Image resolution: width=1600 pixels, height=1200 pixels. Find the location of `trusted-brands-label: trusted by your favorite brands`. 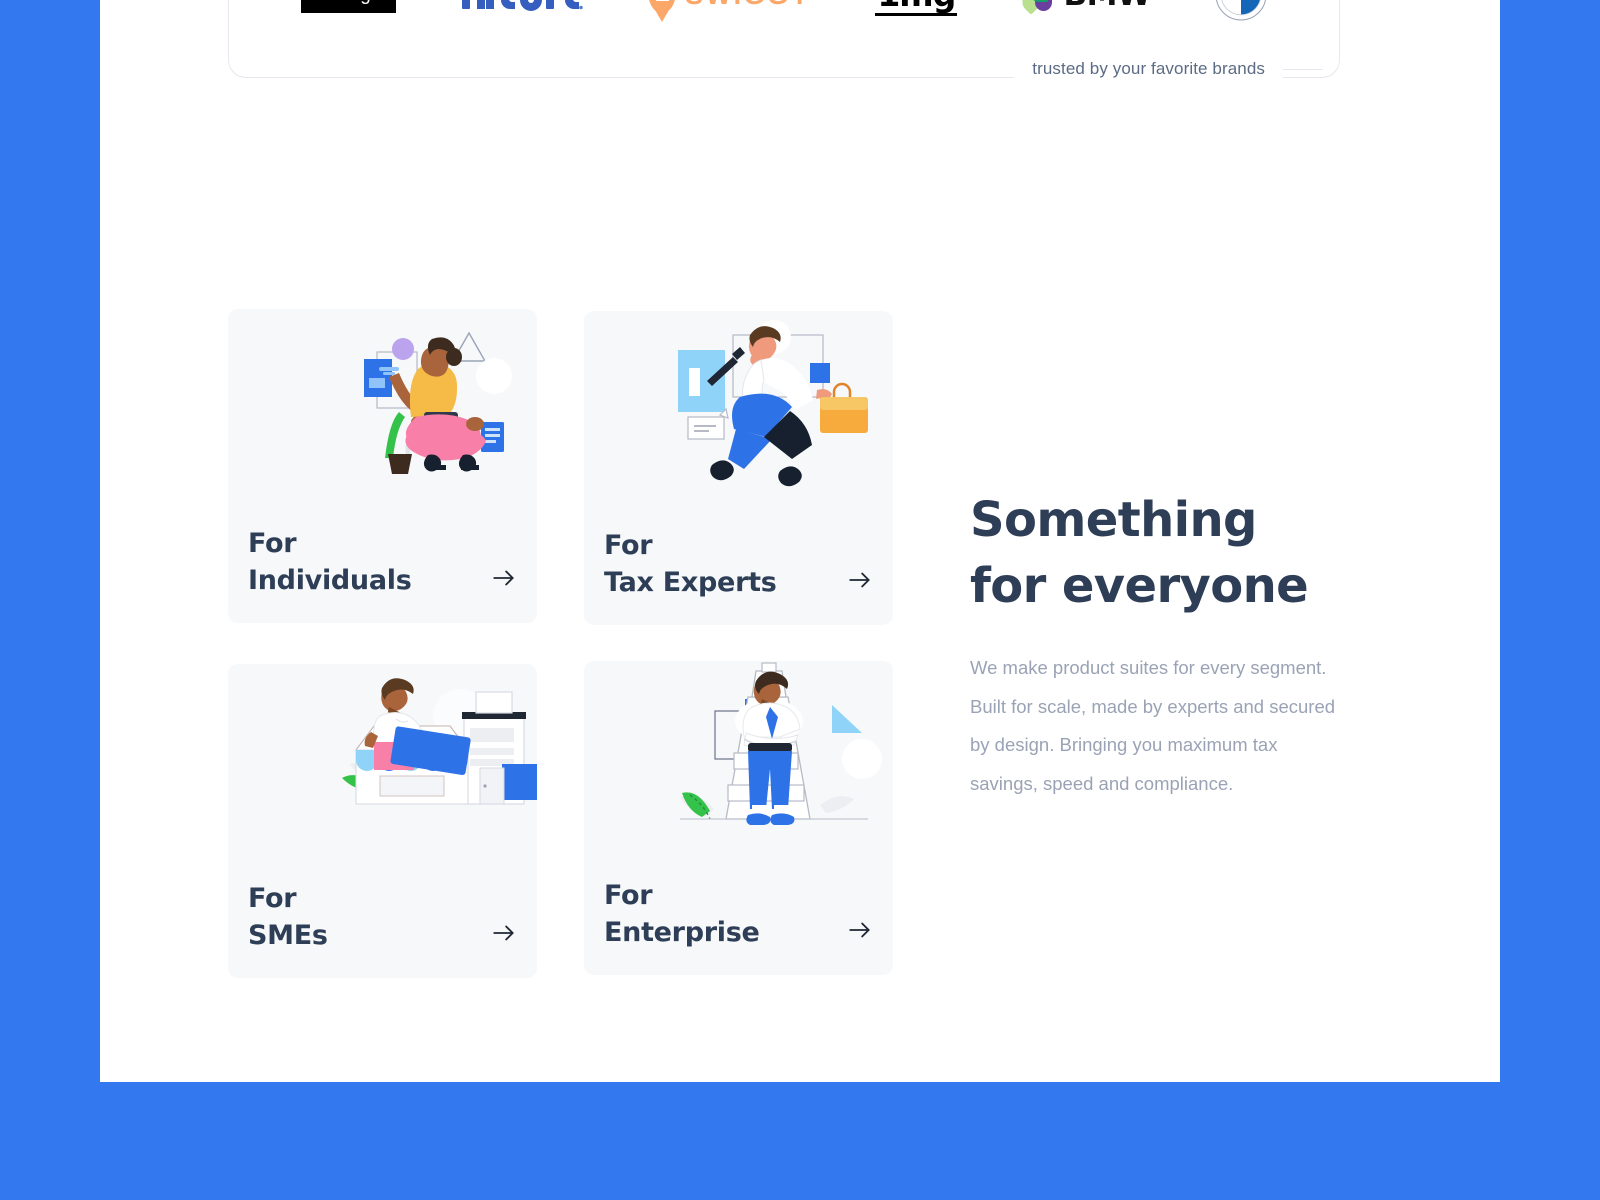

trusted-brands-label: trusted by your favorite brands is located at coordinates (1148, 69).